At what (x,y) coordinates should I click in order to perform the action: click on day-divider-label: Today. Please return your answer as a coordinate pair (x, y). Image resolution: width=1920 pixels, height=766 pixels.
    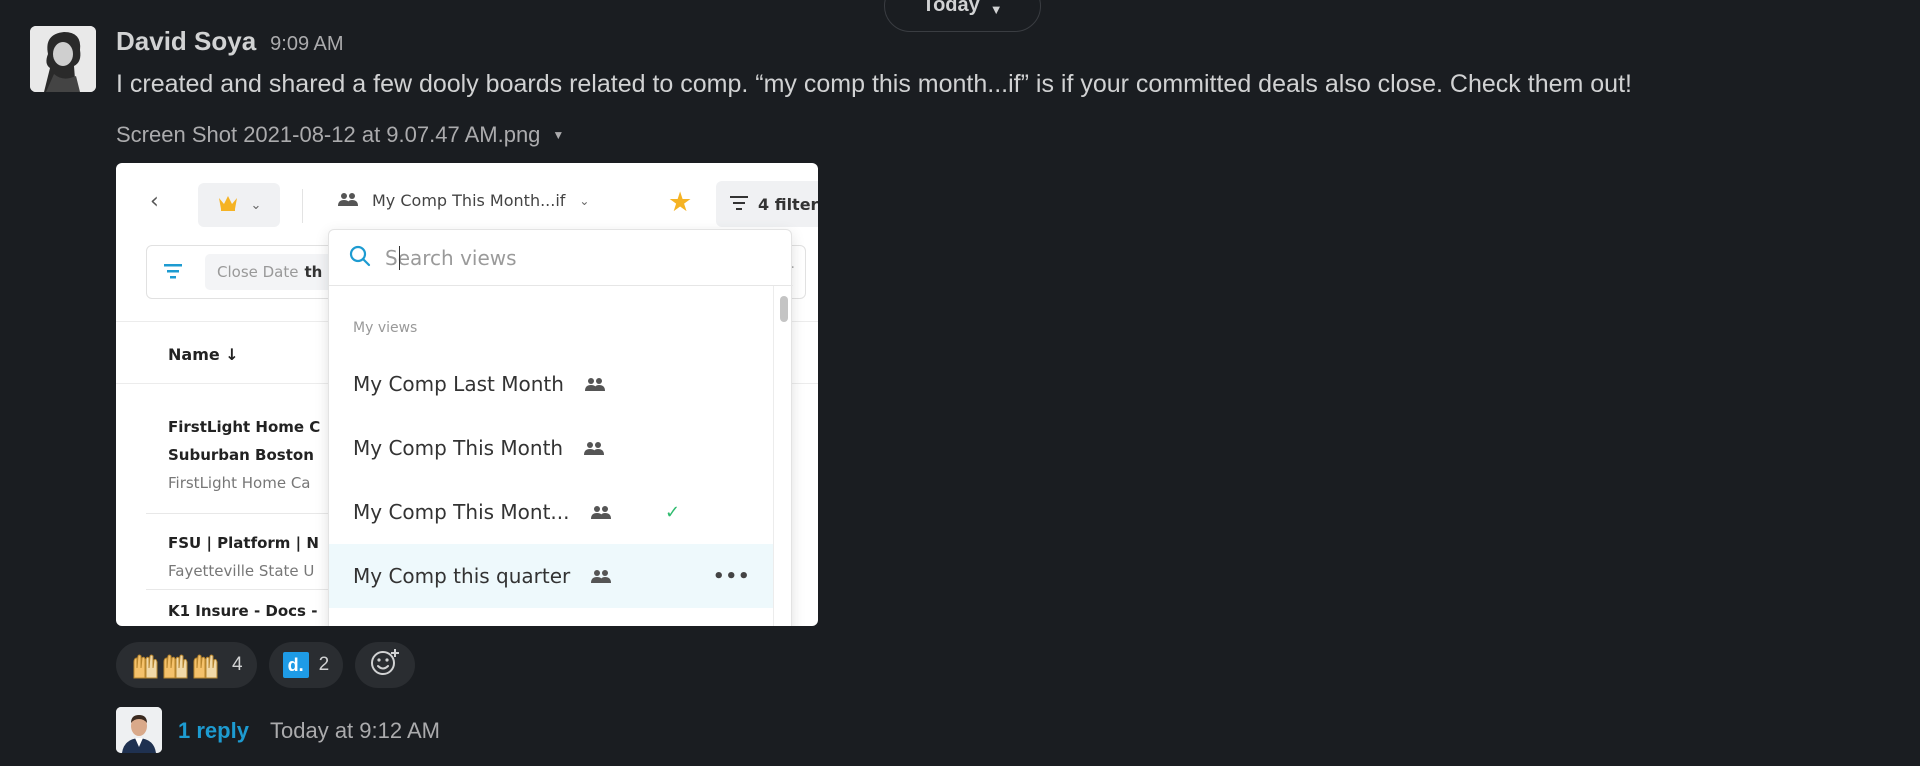
    Looking at the image, I should click on (951, 8).